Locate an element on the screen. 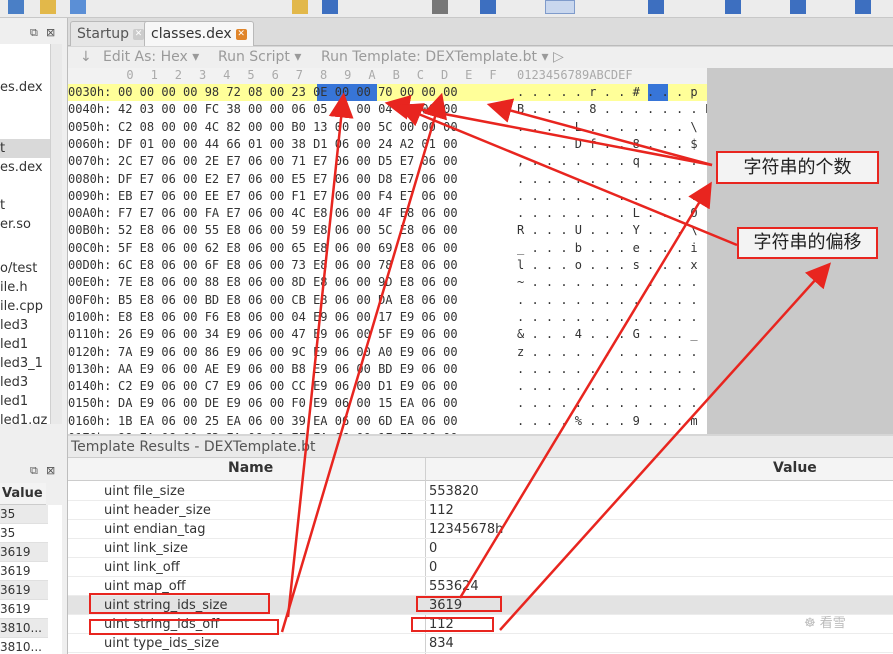 The width and height of the screenshot is (893, 654). file-item: er.so is located at coordinates (15, 224).